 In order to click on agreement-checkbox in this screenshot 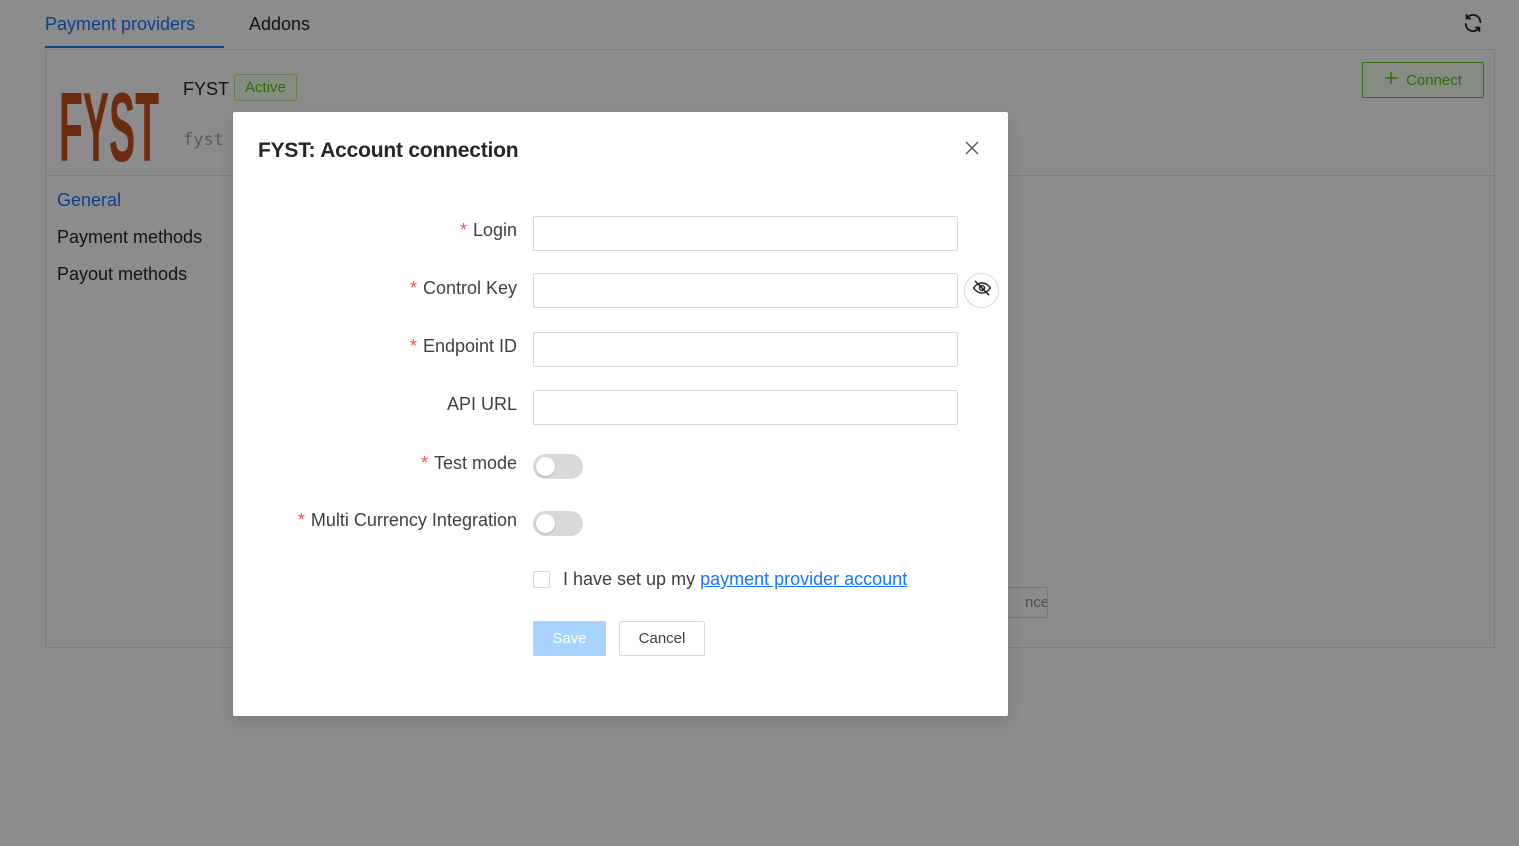, I will do `click(541, 579)`.